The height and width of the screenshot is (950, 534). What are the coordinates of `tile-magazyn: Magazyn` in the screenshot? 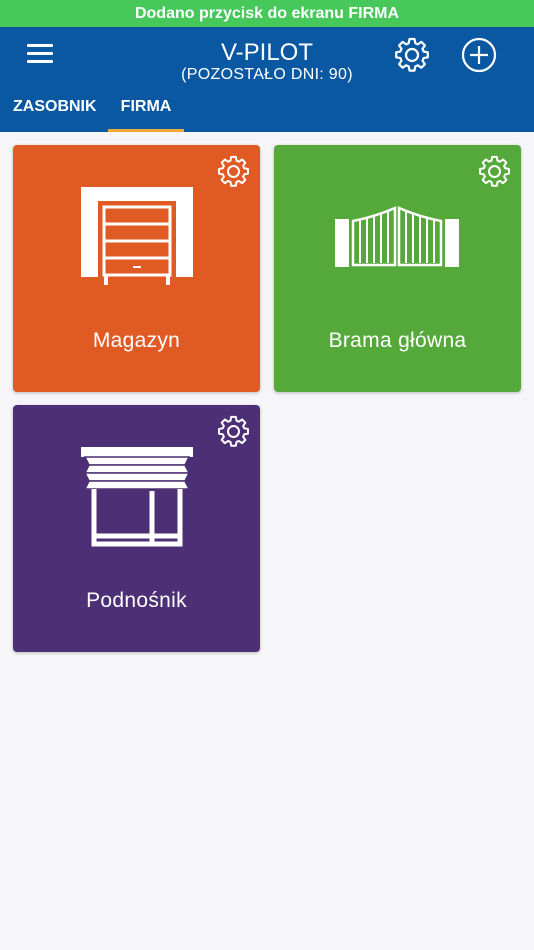 It's located at (136, 268).